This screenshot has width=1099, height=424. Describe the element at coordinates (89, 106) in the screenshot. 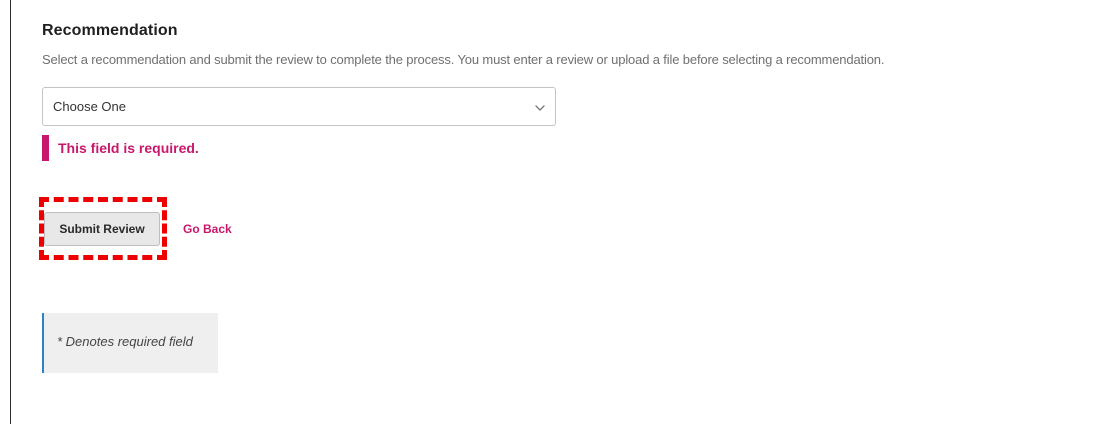

I see `select-selected-value: Choose One` at that location.